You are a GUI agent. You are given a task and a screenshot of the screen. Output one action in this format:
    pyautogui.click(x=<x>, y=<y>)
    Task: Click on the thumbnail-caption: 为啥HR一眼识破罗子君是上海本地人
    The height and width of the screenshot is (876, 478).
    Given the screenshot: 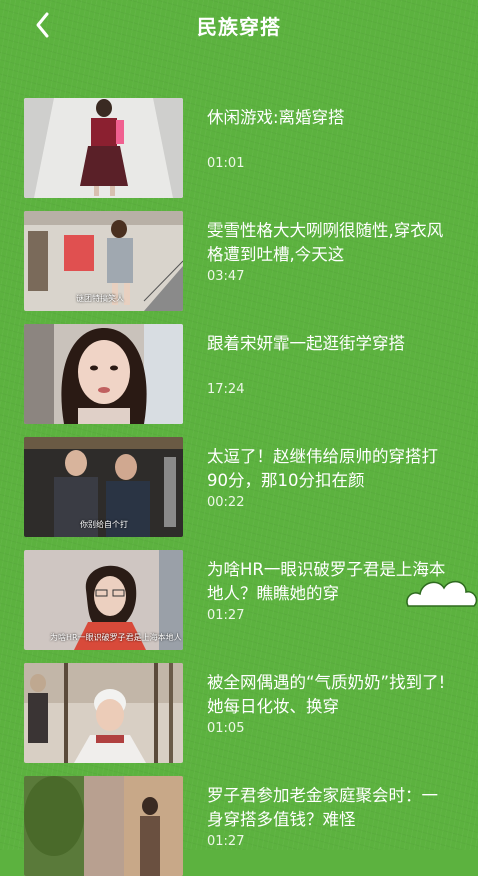 What is the action you would take?
    pyautogui.click(x=116, y=637)
    